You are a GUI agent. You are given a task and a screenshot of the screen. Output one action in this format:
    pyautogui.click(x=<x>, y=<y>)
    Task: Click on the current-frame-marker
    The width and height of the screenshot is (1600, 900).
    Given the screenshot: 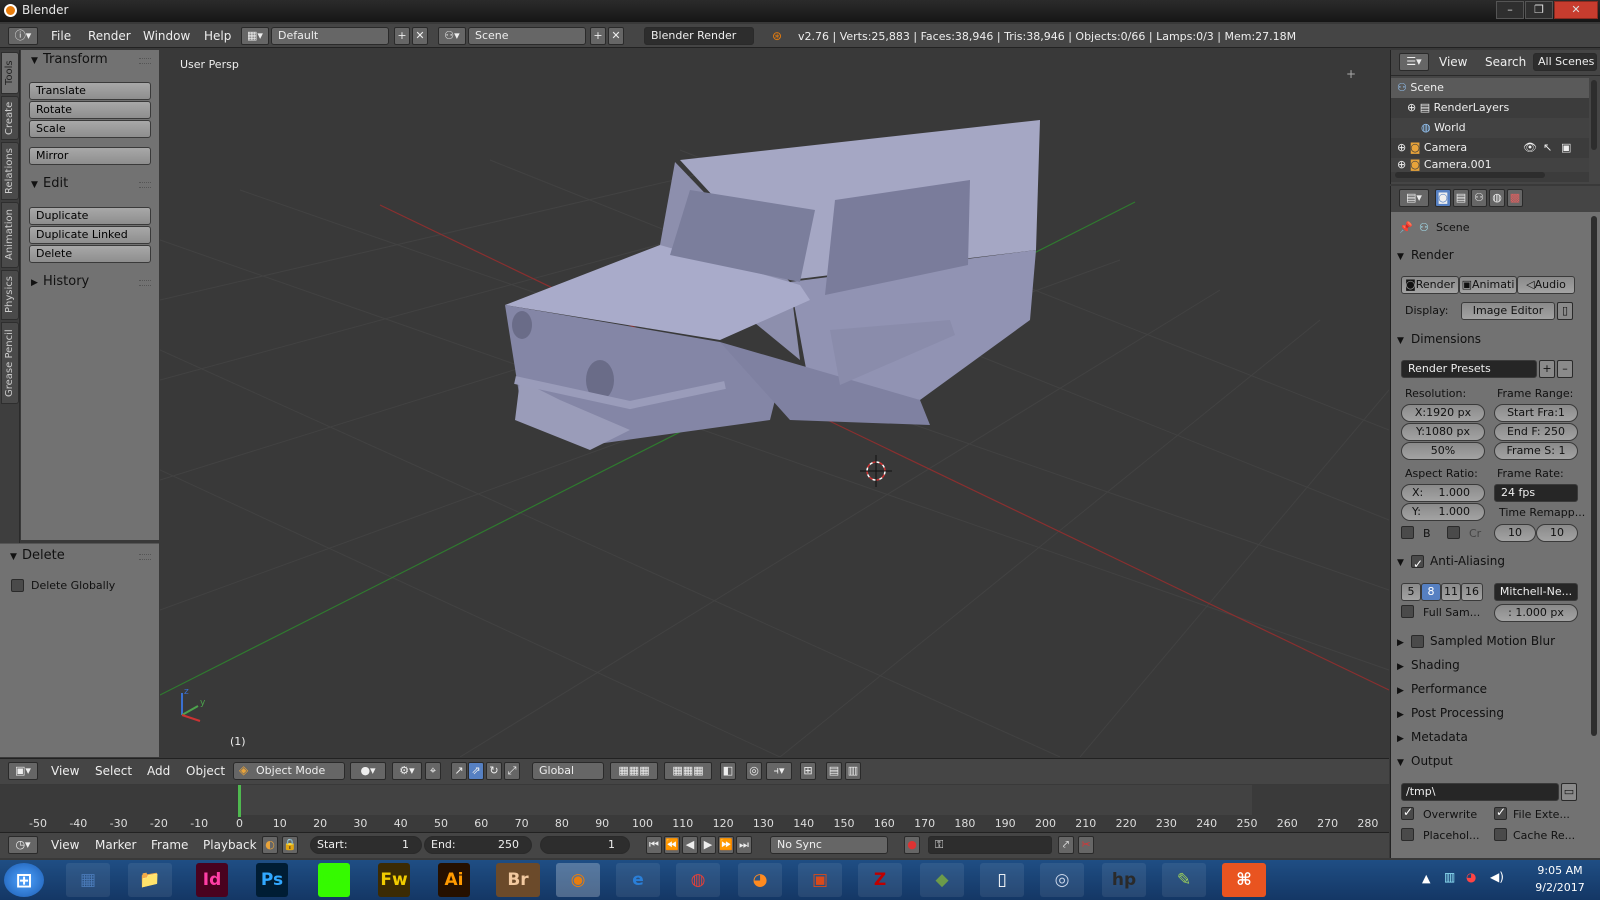 What is the action you would take?
    pyautogui.click(x=239, y=801)
    